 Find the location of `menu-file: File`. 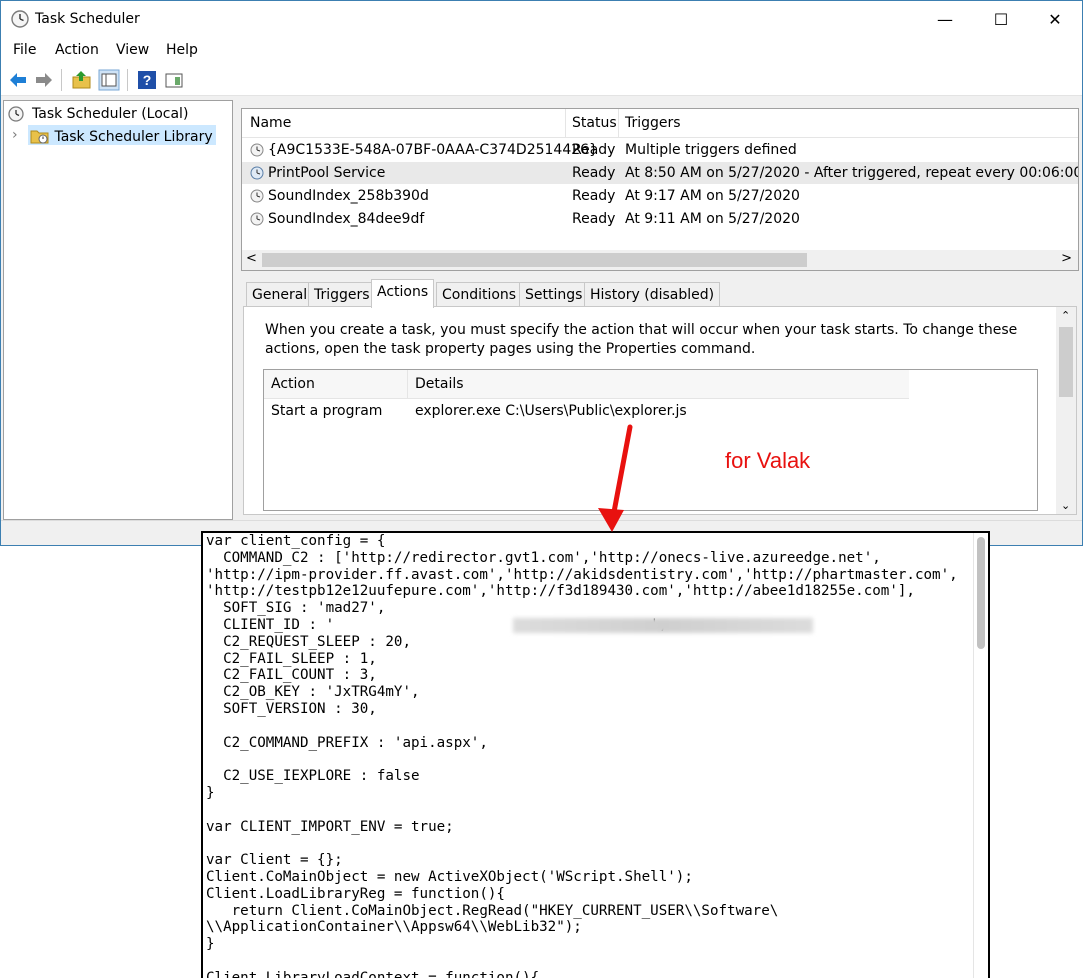

menu-file: File is located at coordinates (24, 50).